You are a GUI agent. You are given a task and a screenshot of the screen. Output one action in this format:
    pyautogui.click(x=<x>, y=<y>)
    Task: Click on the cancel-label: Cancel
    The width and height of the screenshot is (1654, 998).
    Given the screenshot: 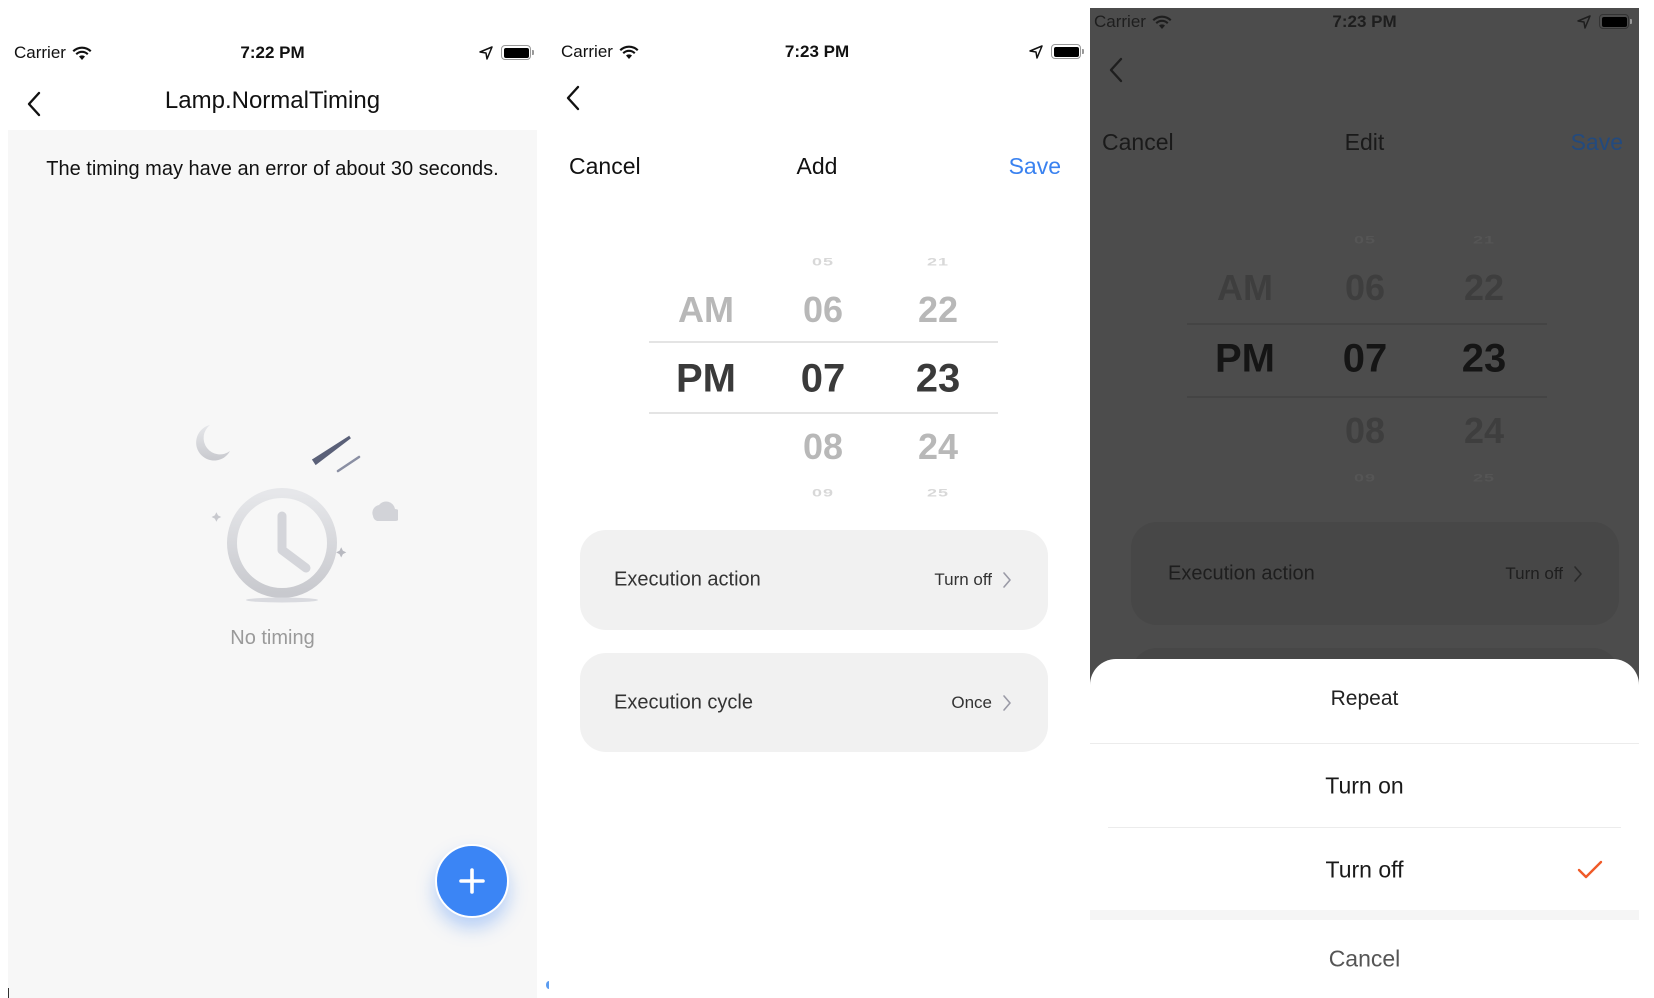 What is the action you would take?
    pyautogui.click(x=1364, y=958)
    